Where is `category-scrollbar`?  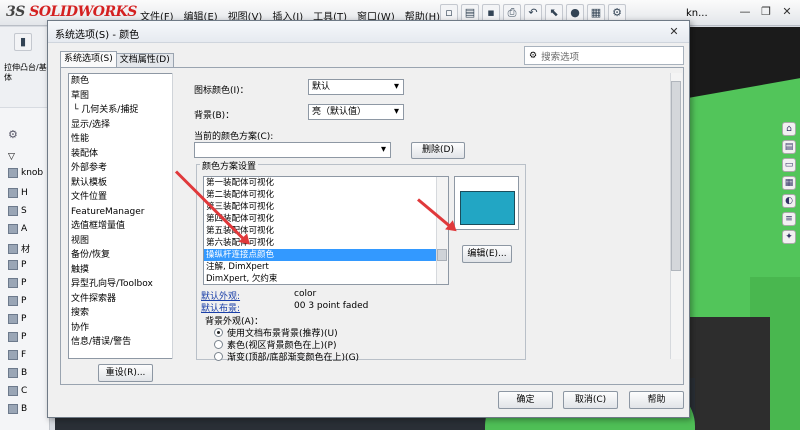 category-scrollbar is located at coordinates (178, 216).